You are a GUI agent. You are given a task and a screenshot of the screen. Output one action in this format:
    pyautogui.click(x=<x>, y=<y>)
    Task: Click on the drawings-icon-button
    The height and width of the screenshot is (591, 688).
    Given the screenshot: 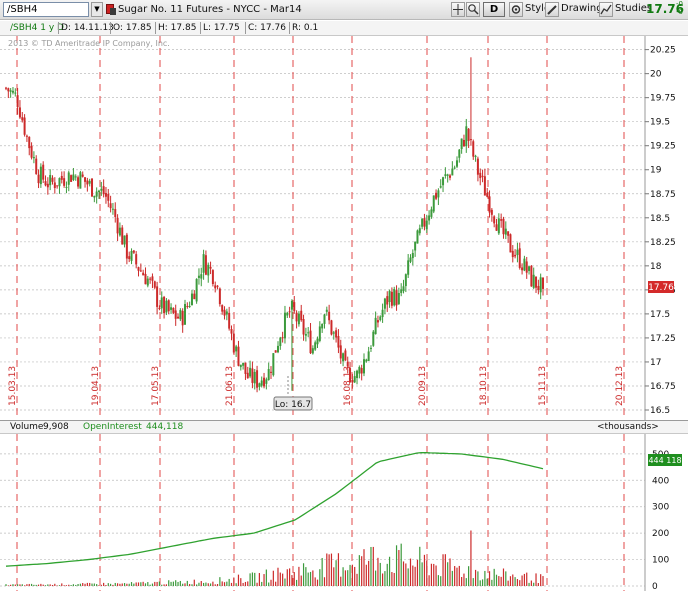 What is the action you would take?
    pyautogui.click(x=552, y=9)
    